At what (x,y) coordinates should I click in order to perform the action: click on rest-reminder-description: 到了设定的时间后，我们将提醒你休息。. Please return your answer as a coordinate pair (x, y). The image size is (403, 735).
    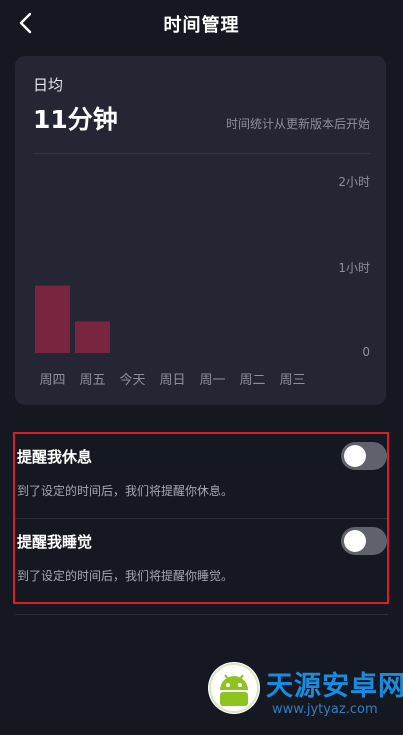
    Looking at the image, I should click on (125, 491).